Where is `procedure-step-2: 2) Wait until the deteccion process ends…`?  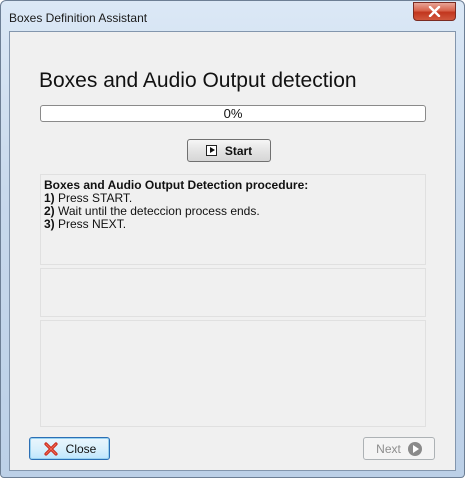
procedure-step-2: 2) Wait until the deteccion process ends… is located at coordinates (152, 211).